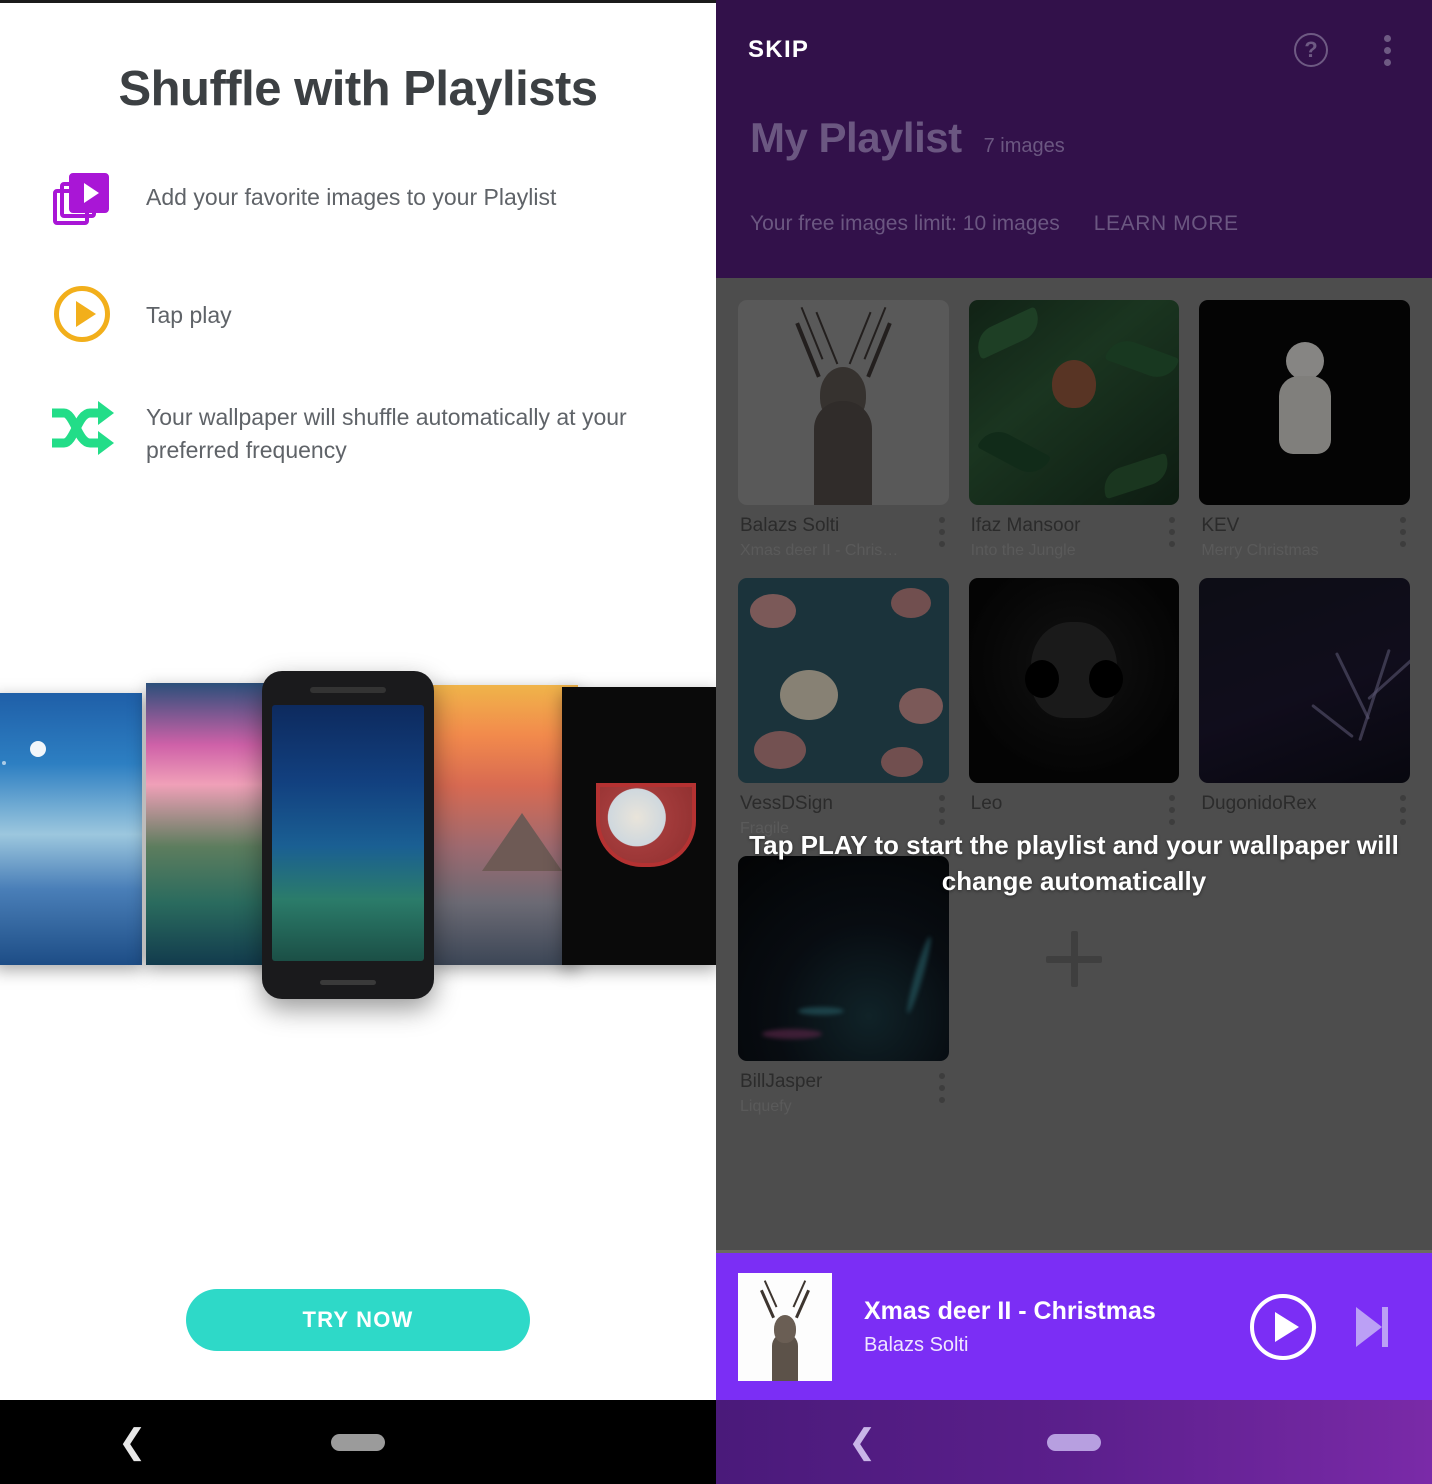 This screenshot has width=1432, height=1484. I want to click on try-now-button: TRY NOW, so click(358, 1320).